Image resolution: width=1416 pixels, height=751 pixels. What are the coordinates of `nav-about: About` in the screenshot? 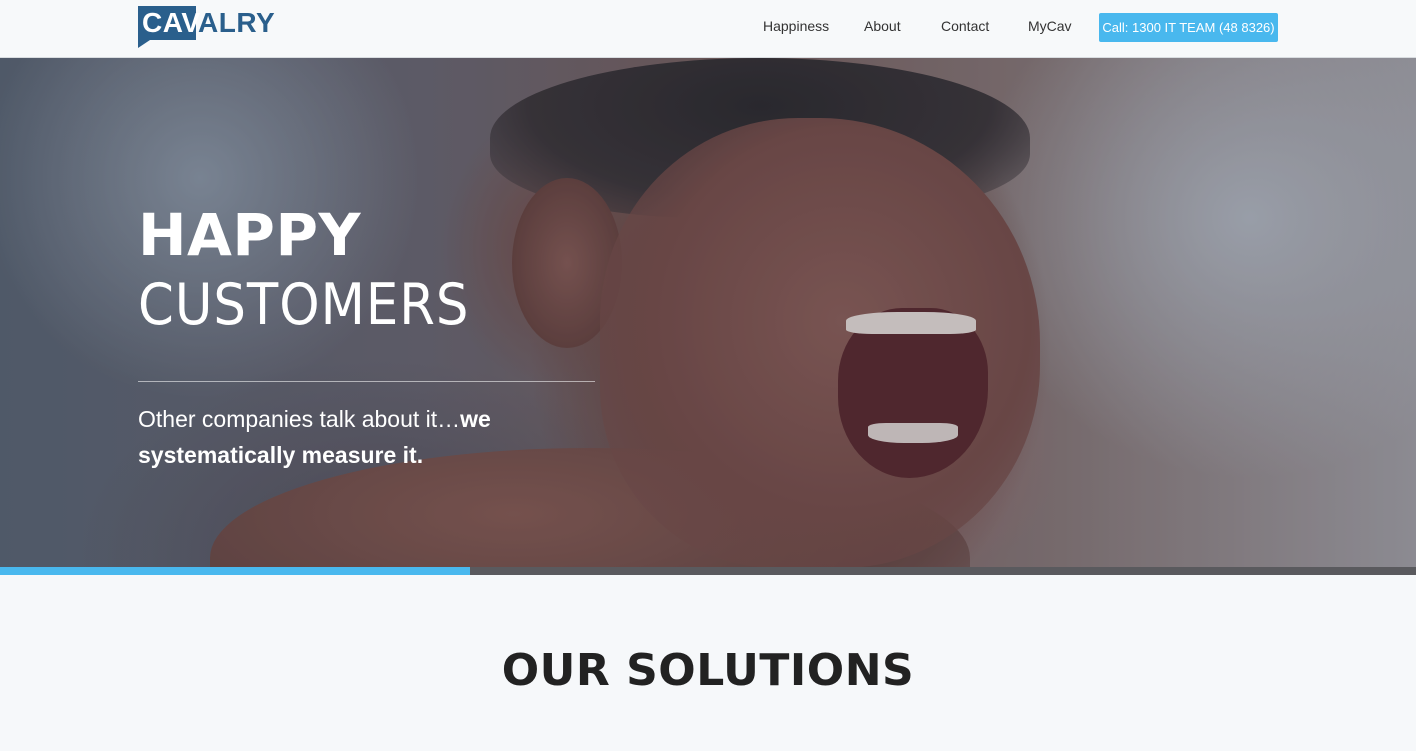 It's located at (882, 26).